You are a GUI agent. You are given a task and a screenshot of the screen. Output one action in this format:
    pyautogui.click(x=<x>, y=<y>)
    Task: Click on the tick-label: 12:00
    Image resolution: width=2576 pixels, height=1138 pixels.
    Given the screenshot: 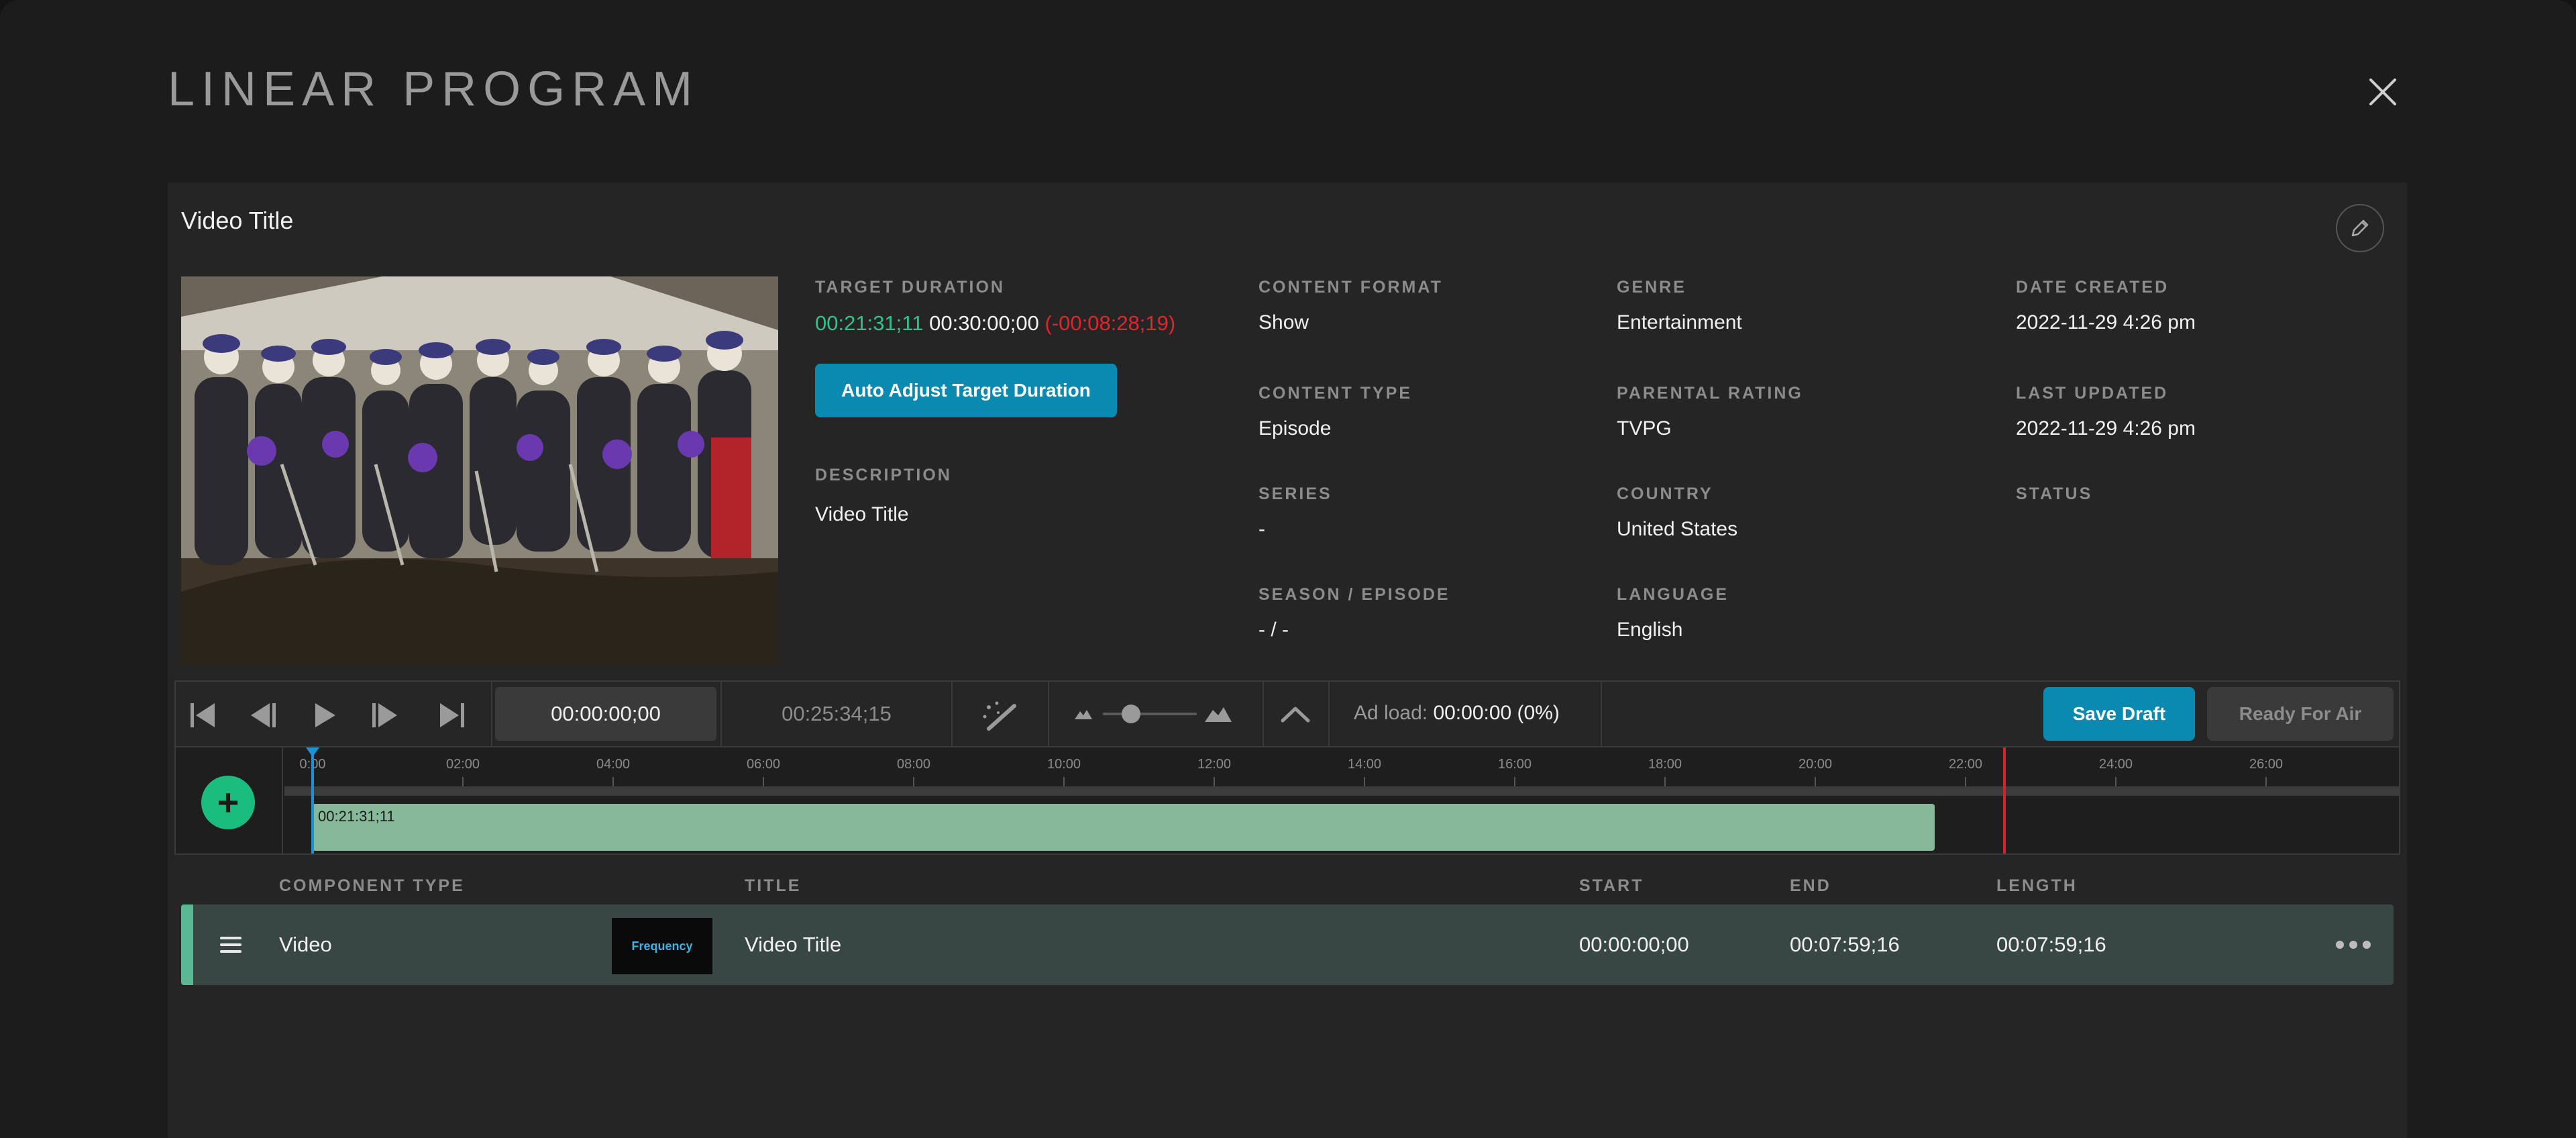 What is the action you would take?
    pyautogui.click(x=1214, y=764)
    